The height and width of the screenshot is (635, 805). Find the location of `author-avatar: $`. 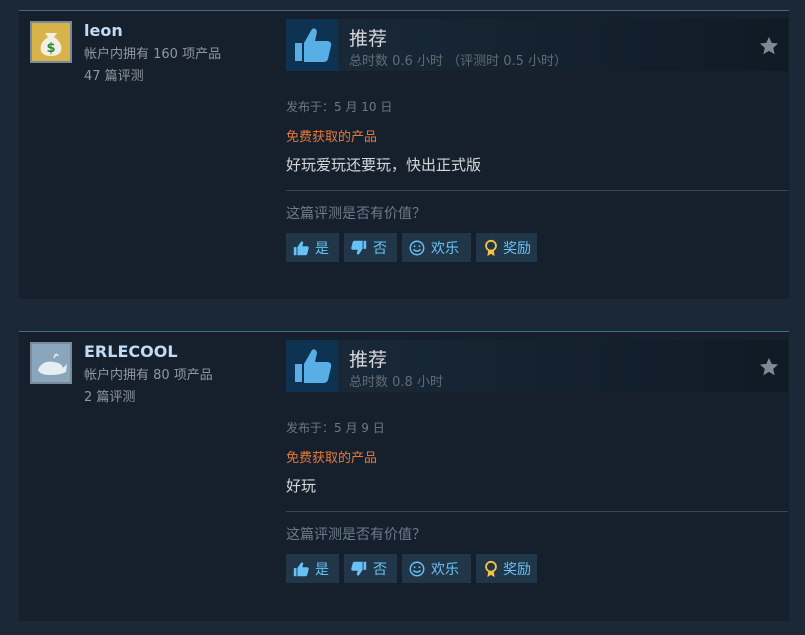

author-avatar: $ is located at coordinates (51, 42).